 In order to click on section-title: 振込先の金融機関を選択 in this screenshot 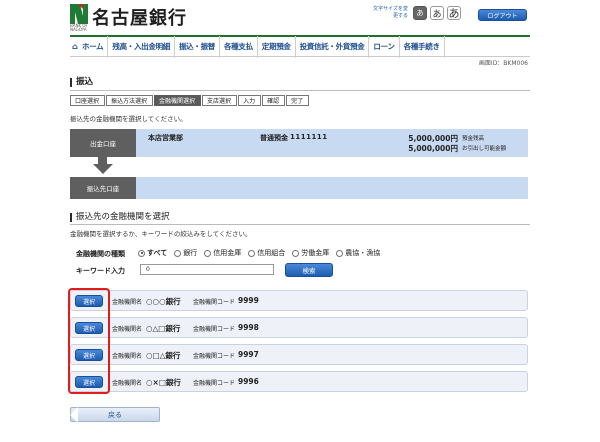, I will do `click(120, 217)`.